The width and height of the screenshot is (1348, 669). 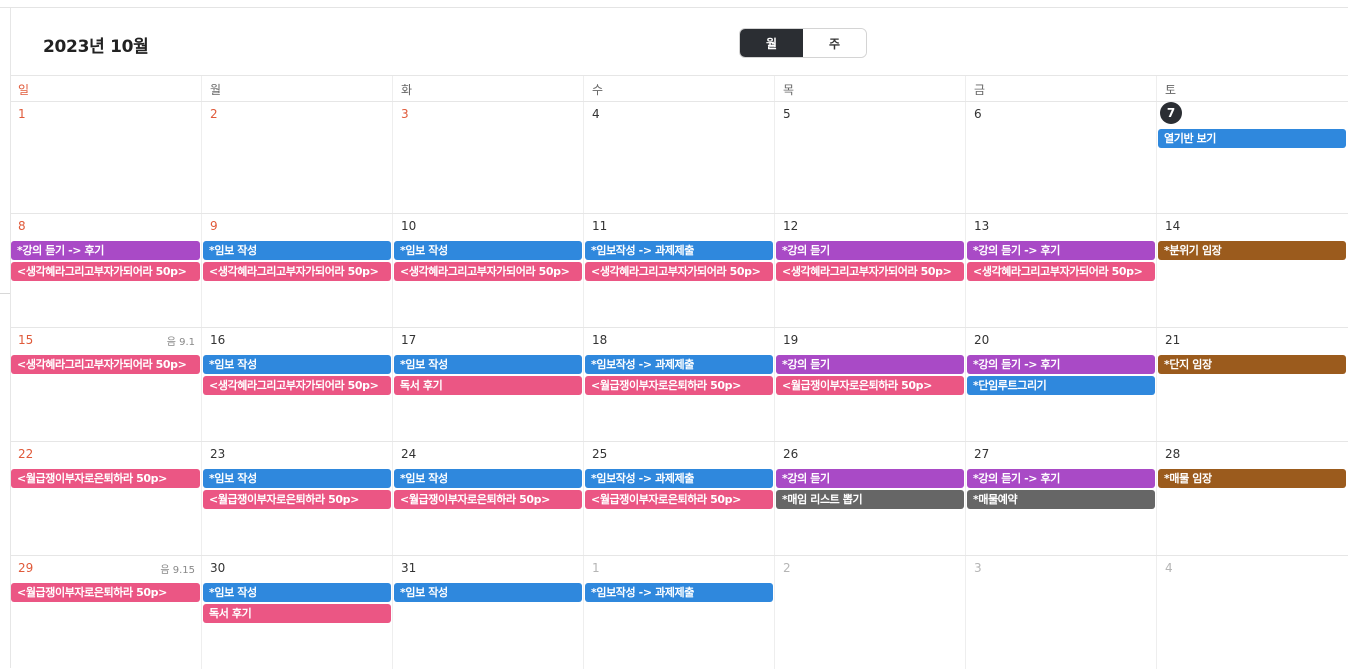 I want to click on weekday-tue: 화, so click(x=487, y=88).